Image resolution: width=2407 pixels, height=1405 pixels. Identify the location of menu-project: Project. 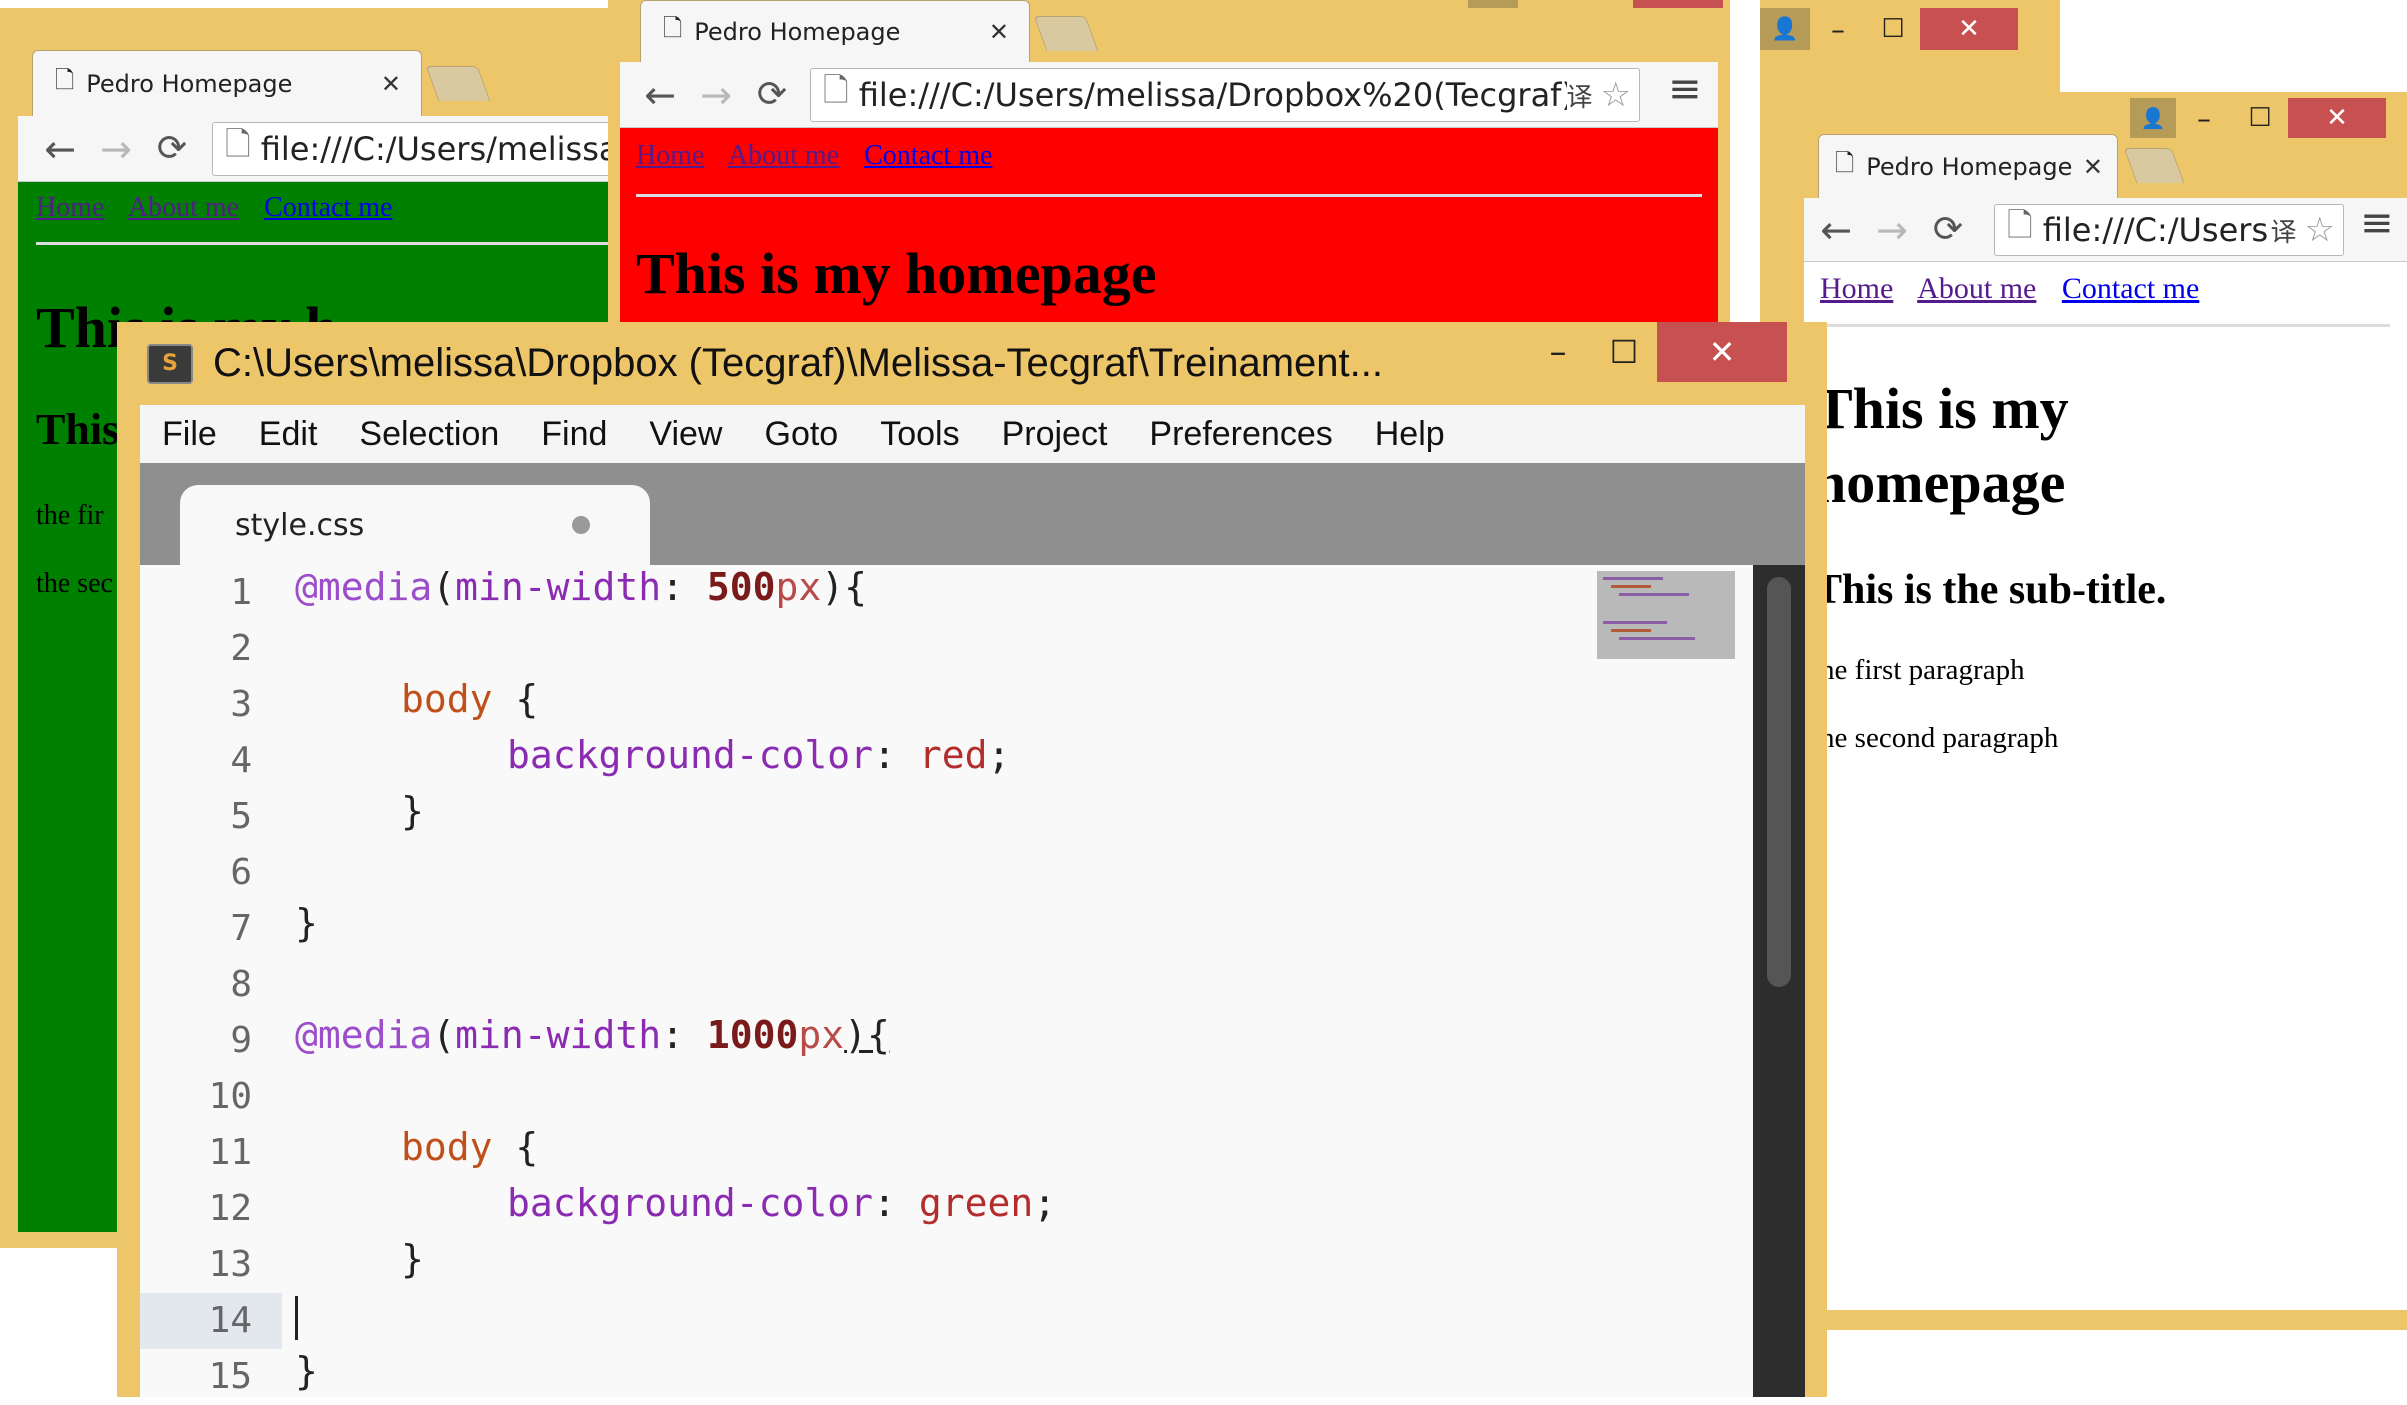
(1055, 434).